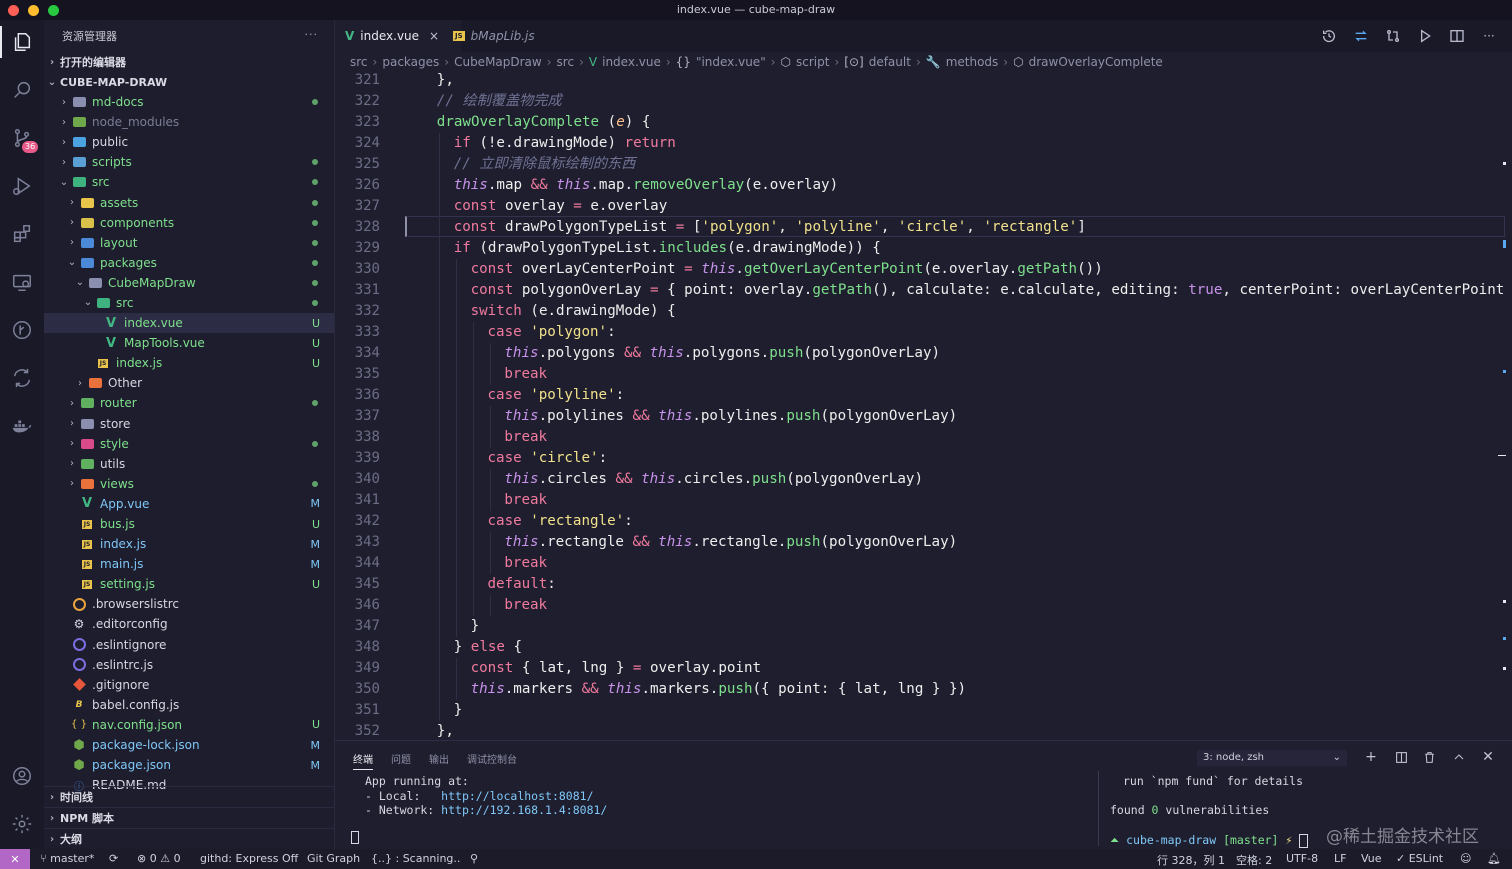  What do you see at coordinates (189, 645) in the screenshot?
I see `tree-item: .eslintignore` at bounding box center [189, 645].